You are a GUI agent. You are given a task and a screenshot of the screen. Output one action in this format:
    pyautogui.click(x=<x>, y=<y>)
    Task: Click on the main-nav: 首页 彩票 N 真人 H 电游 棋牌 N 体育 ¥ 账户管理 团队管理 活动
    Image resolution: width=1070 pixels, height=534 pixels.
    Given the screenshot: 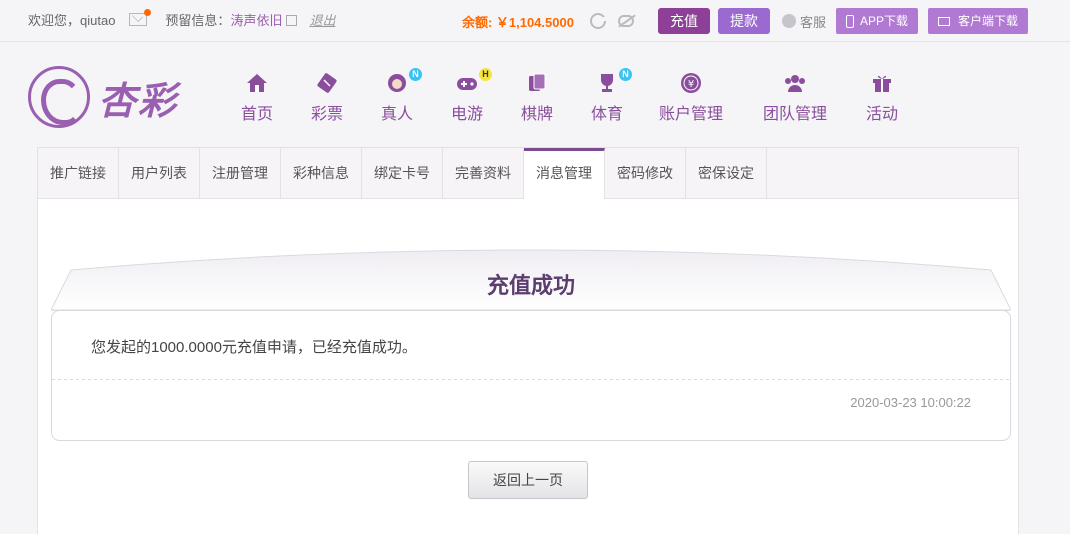 What is the action you would take?
    pyautogui.click(x=567, y=96)
    